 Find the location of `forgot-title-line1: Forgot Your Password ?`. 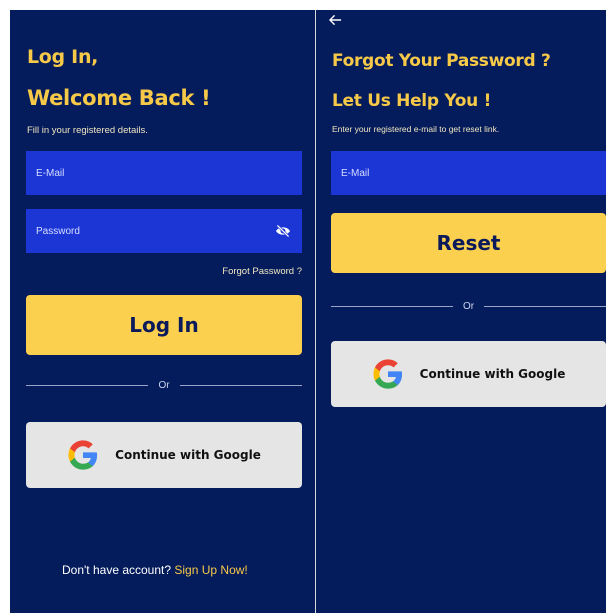

forgot-title-line1: Forgot Your Password ? is located at coordinates (441, 61).